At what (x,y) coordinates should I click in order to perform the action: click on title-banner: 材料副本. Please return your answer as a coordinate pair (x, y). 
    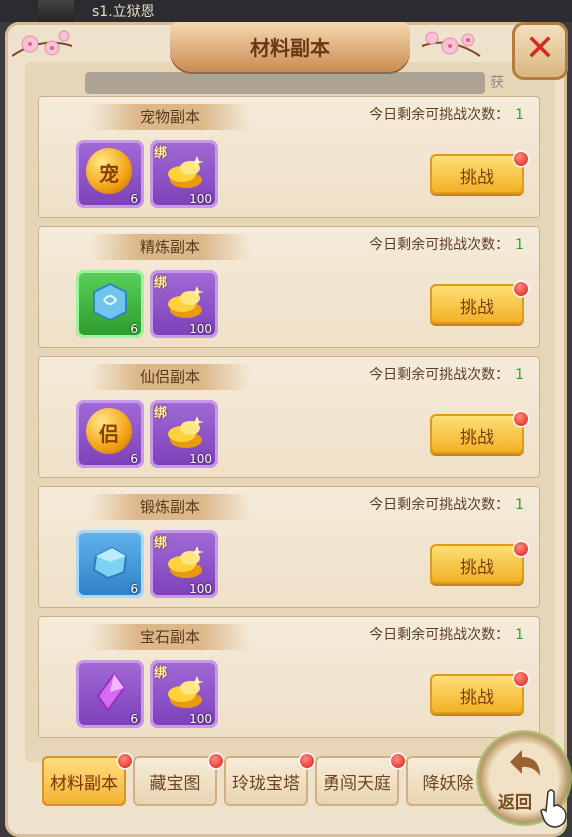
    Looking at the image, I should click on (290, 47).